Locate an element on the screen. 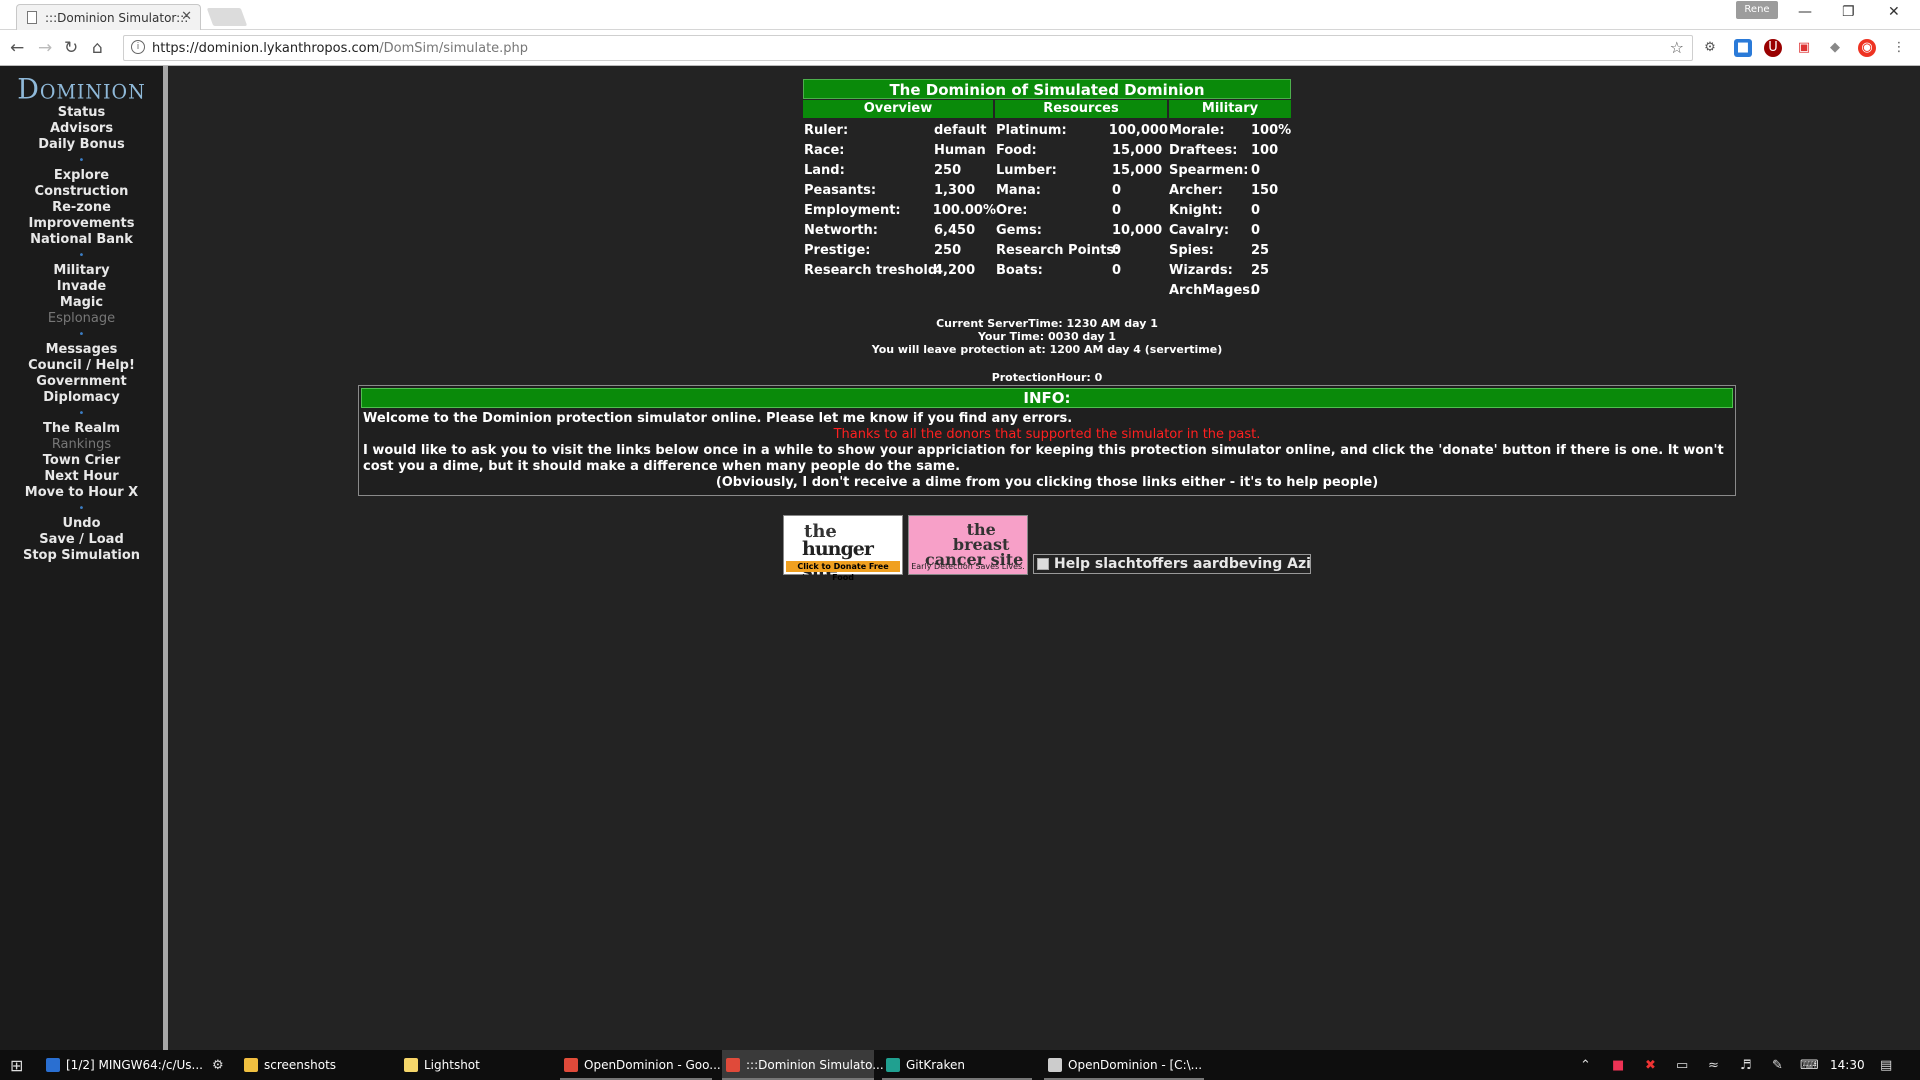  military-row: Spearmen: 0 is located at coordinates (1231, 171).